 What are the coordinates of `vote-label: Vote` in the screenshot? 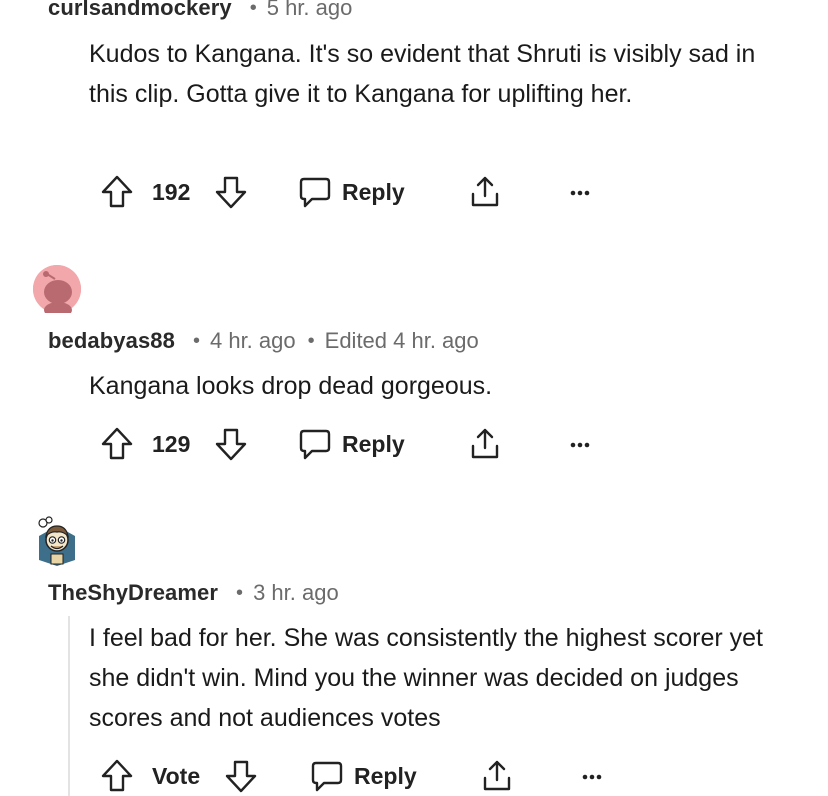 It's located at (176, 775).